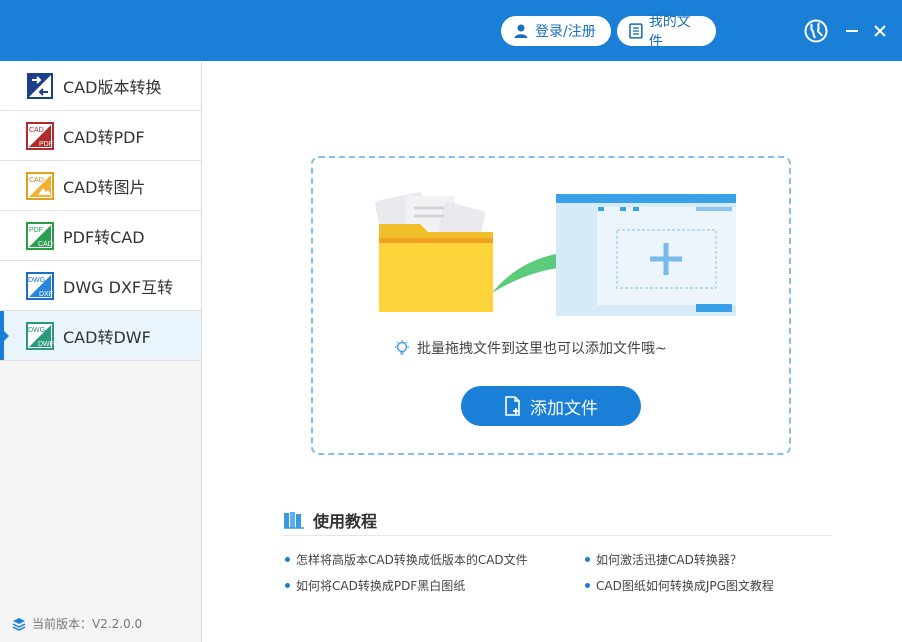  I want to click on document-icon, so click(636, 31).